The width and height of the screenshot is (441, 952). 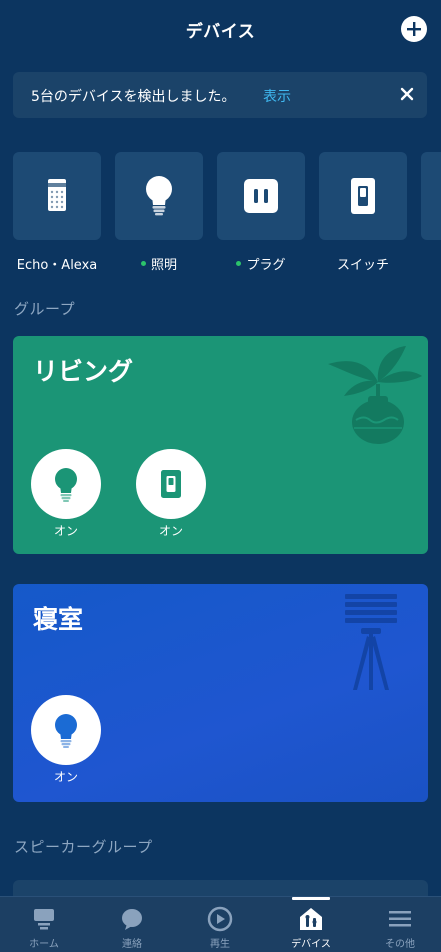 I want to click on category-label: Echo・Alexa, so click(x=57, y=265).